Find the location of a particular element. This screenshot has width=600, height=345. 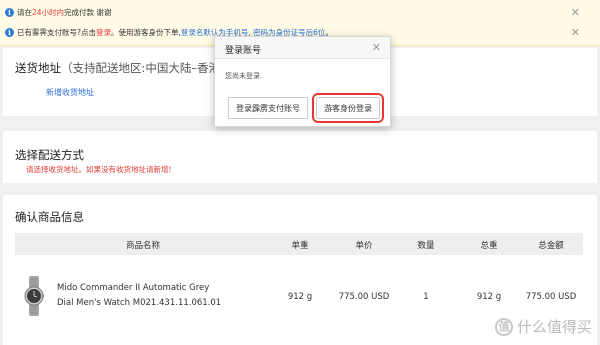

shipping-title: 送货地址（支持配送地区:中国大陆–香港(可 is located at coordinates (125, 68).